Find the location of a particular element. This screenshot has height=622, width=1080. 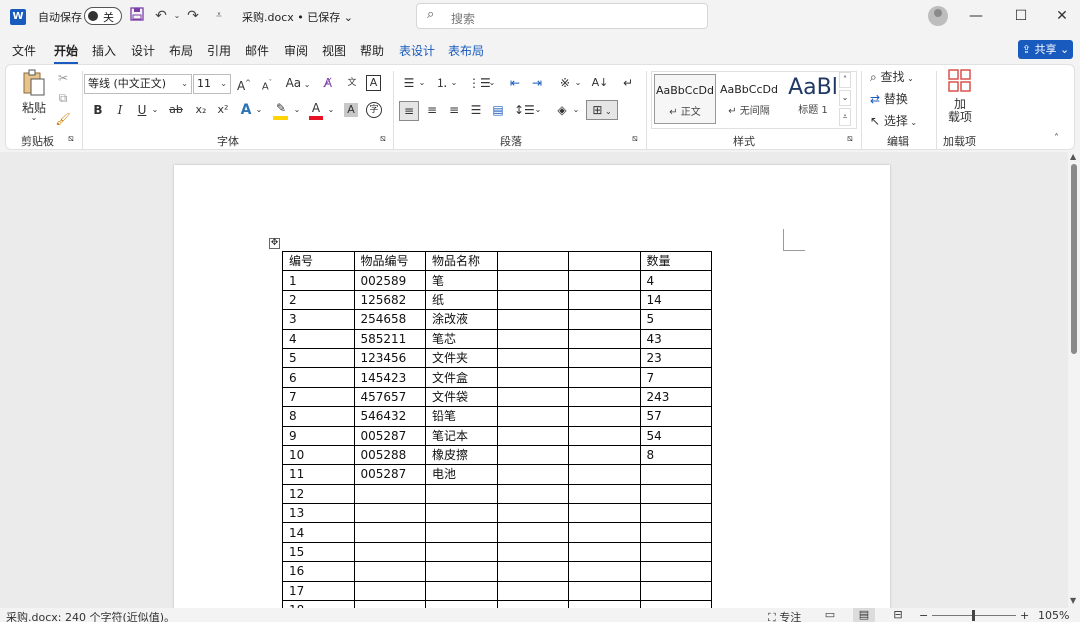

table-cell: 13 is located at coordinates (318, 513).